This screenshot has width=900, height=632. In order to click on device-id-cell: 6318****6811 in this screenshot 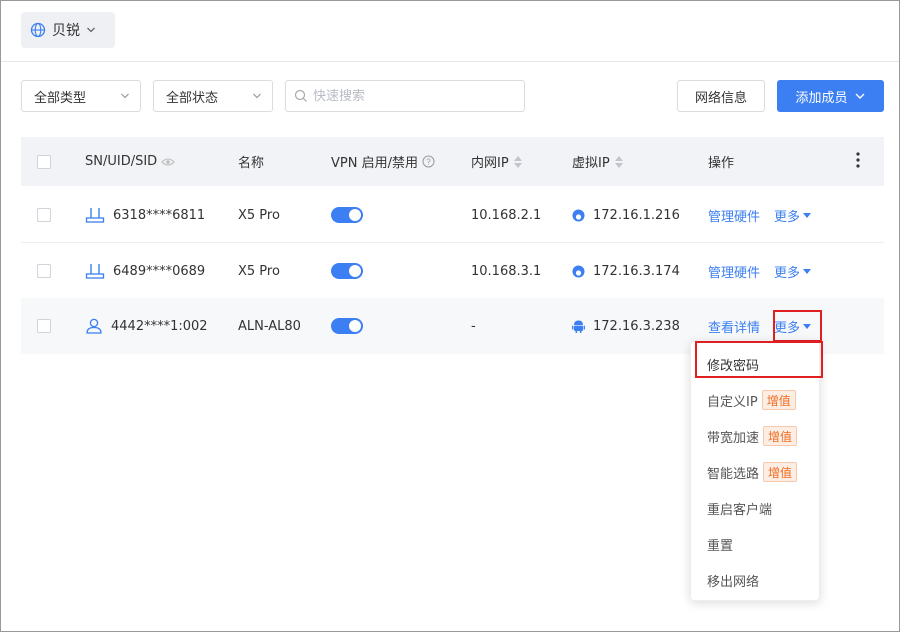, I will do `click(145, 215)`.